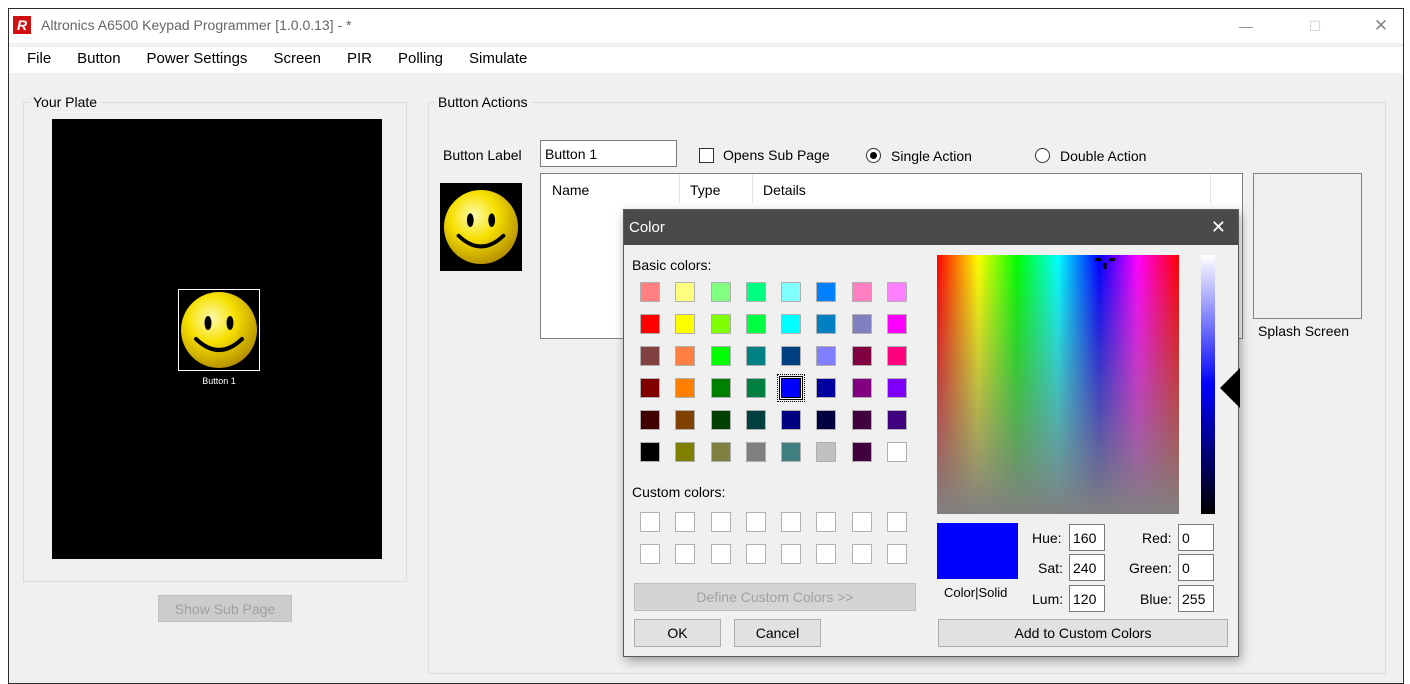 The height and width of the screenshot is (684, 1410). What do you see at coordinates (777, 633) in the screenshot?
I see `cancel-button: Cancel` at bounding box center [777, 633].